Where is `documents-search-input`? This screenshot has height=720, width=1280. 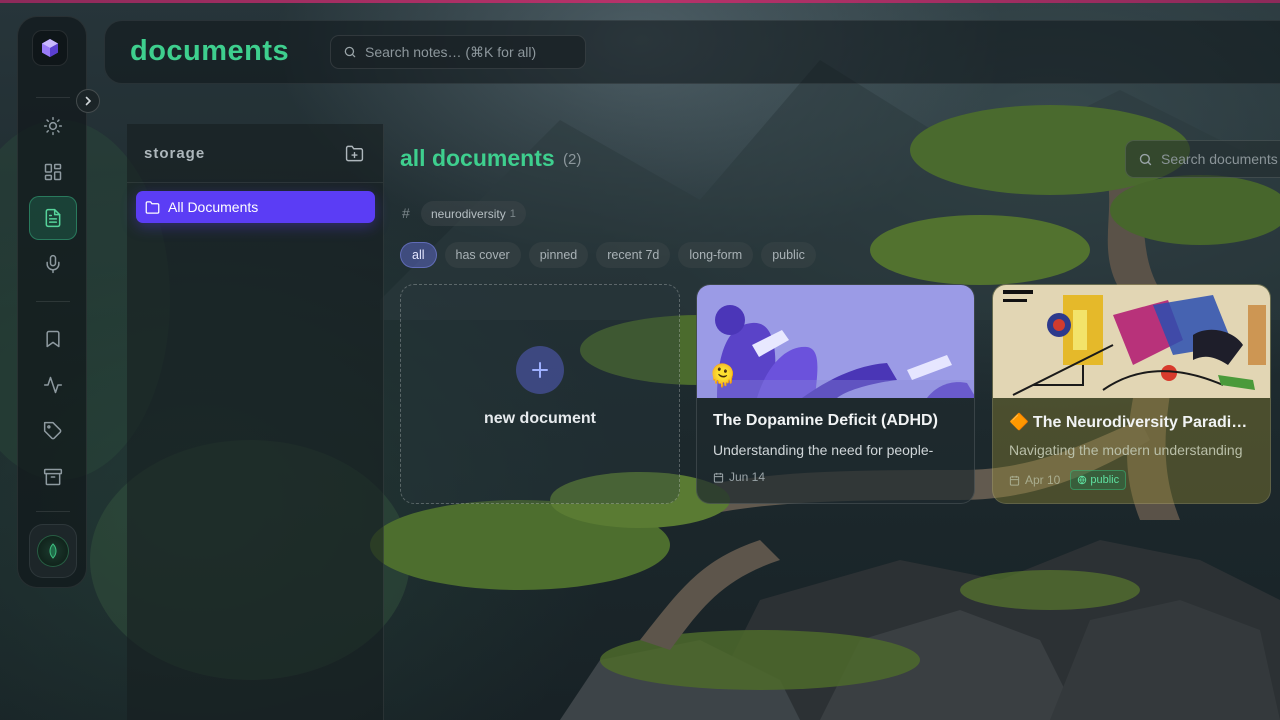 documents-search-input is located at coordinates (1220, 159).